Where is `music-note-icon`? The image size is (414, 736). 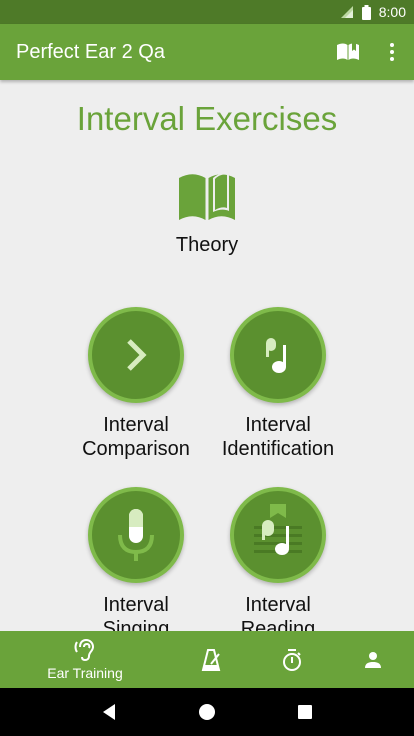
music-note-icon is located at coordinates (276, 355).